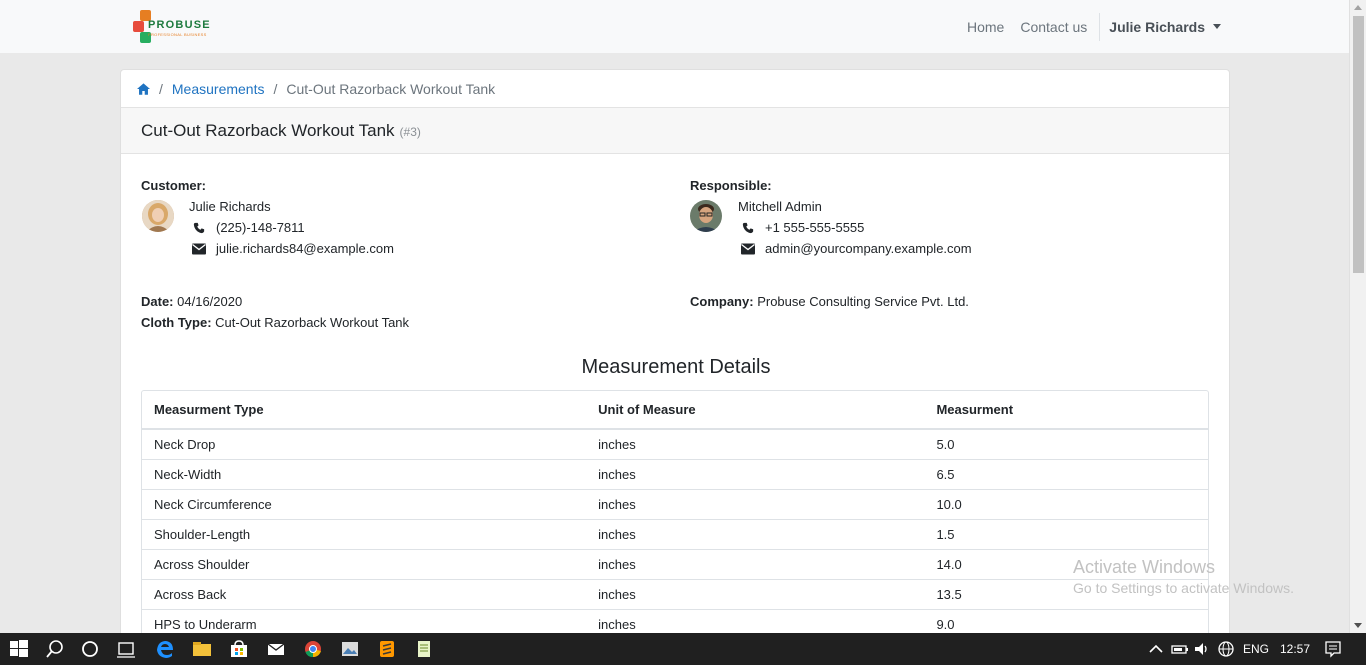 Image resolution: width=1366 pixels, height=665 pixels. Describe the element at coordinates (177, 34) in the screenshot. I see `logo-tagline: PROFESSIONAL BUSINESS` at that location.